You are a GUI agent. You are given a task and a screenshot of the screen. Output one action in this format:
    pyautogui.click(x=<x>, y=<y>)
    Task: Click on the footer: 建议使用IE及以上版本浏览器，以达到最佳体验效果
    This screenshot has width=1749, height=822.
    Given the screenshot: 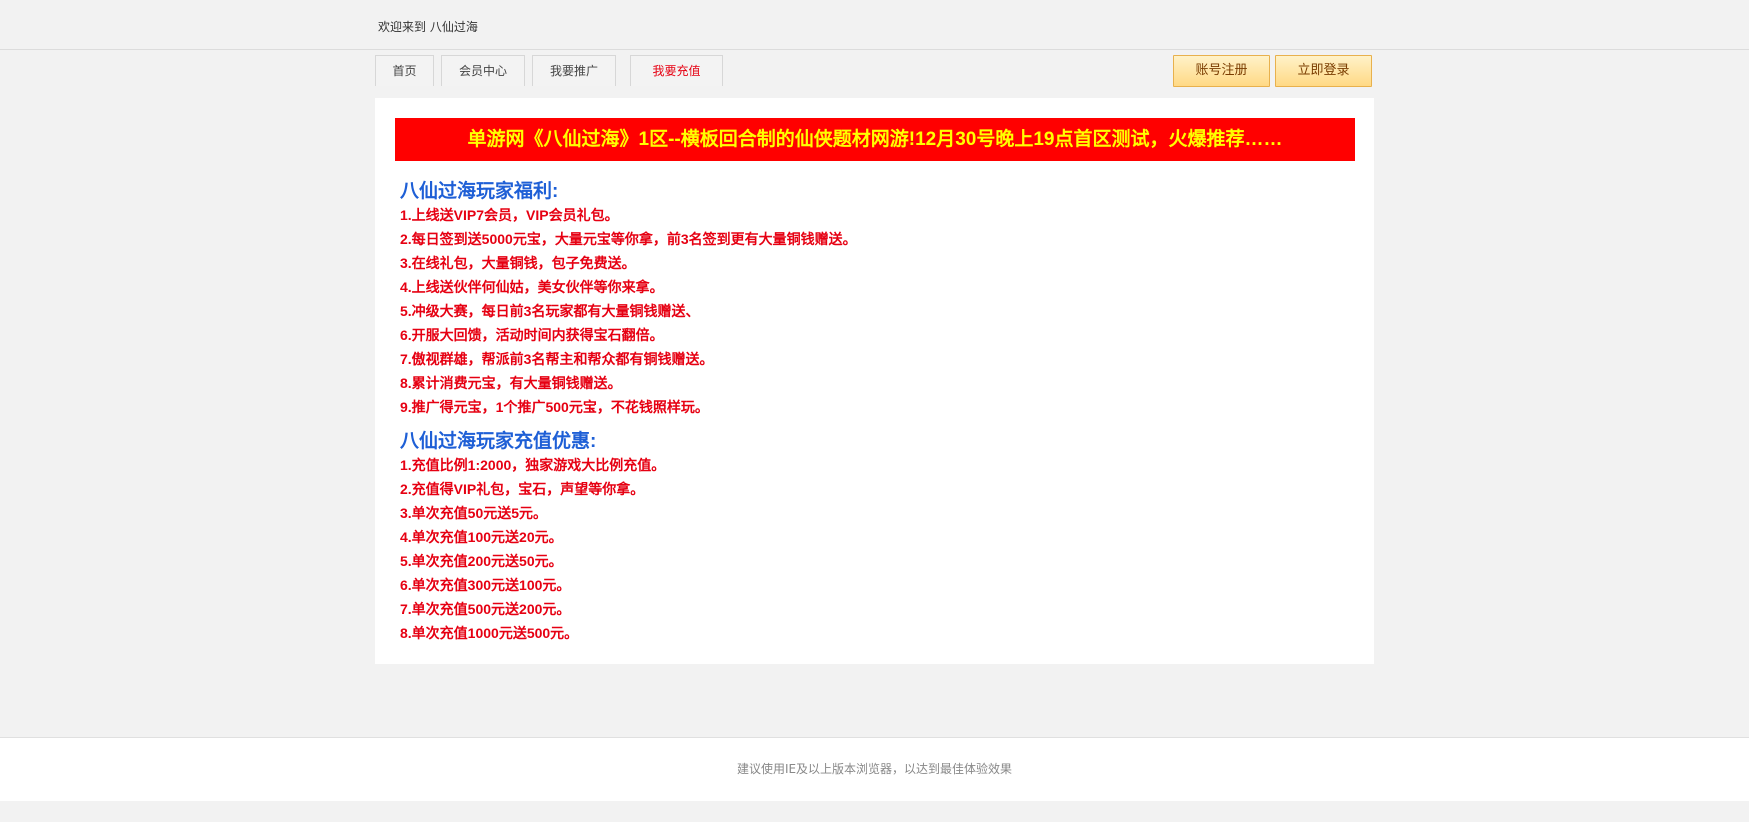 What is the action you would take?
    pyautogui.click(x=874, y=769)
    